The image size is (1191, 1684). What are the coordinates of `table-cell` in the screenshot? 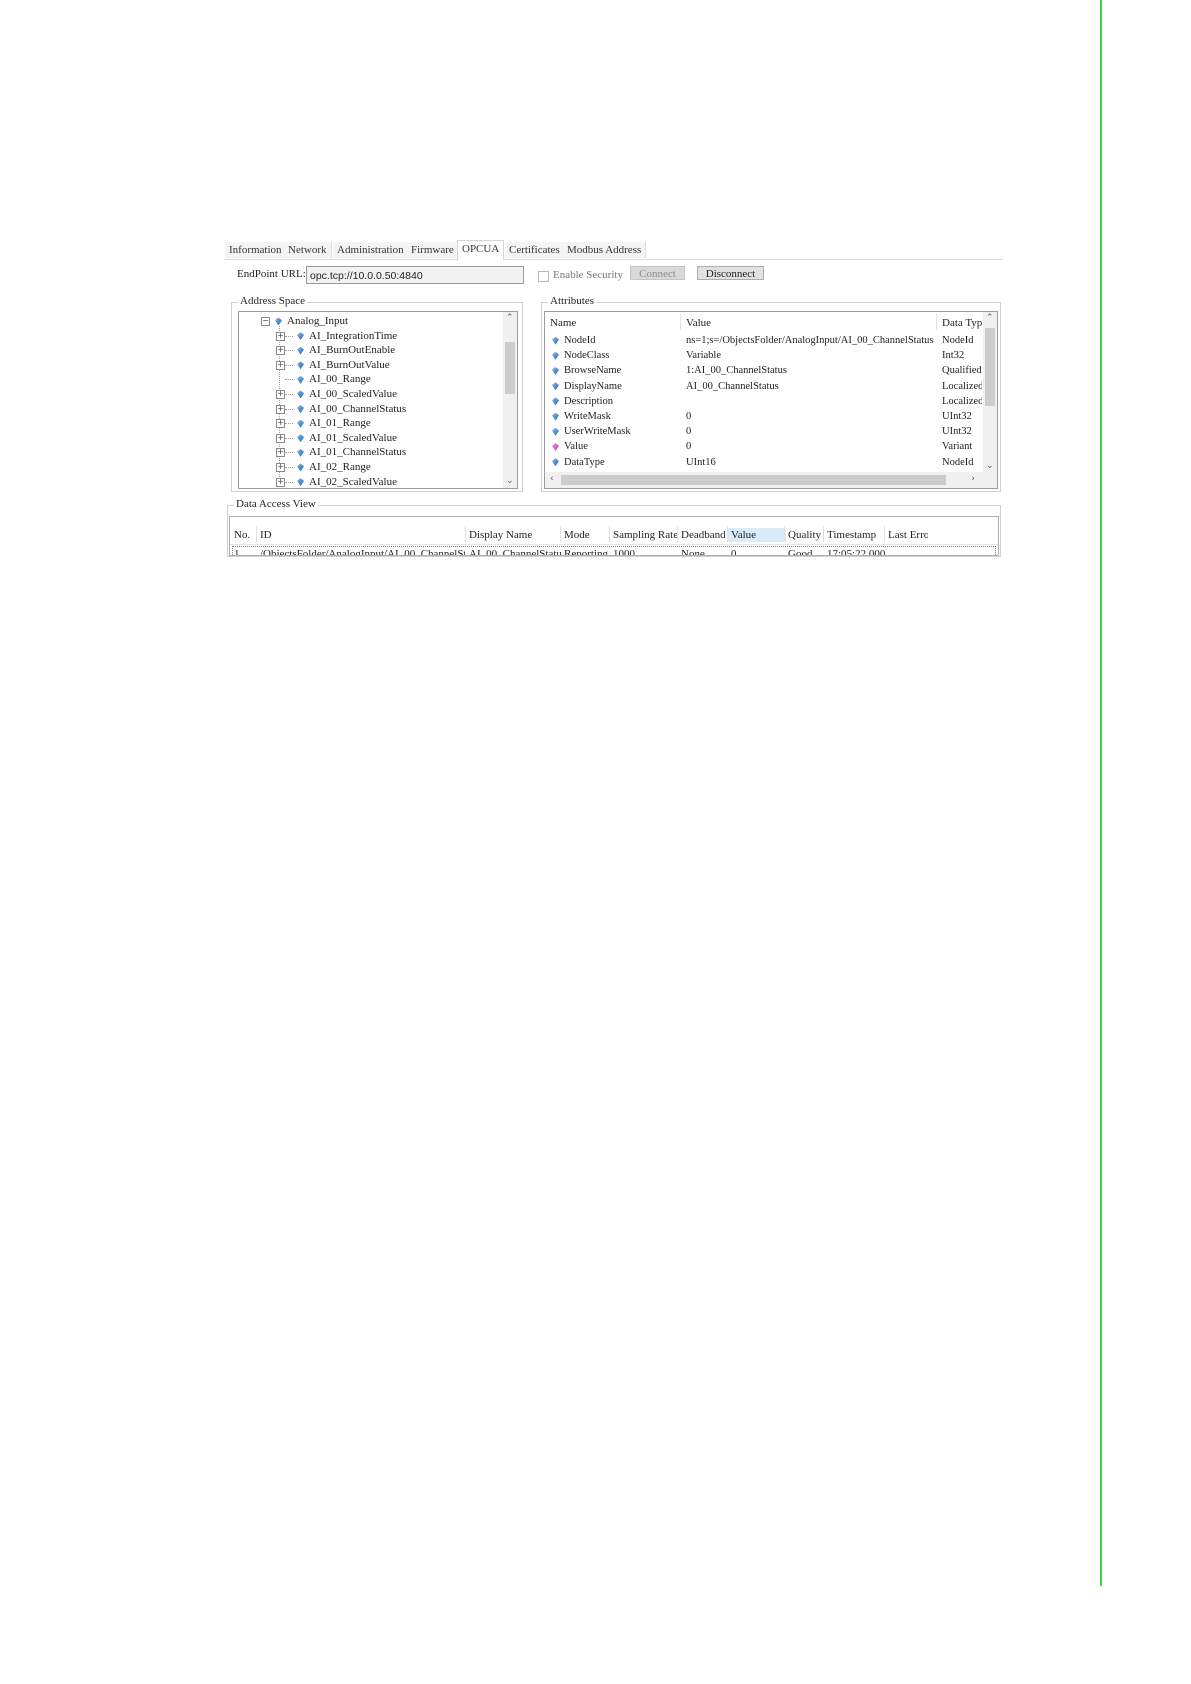 It's located at (908, 551).